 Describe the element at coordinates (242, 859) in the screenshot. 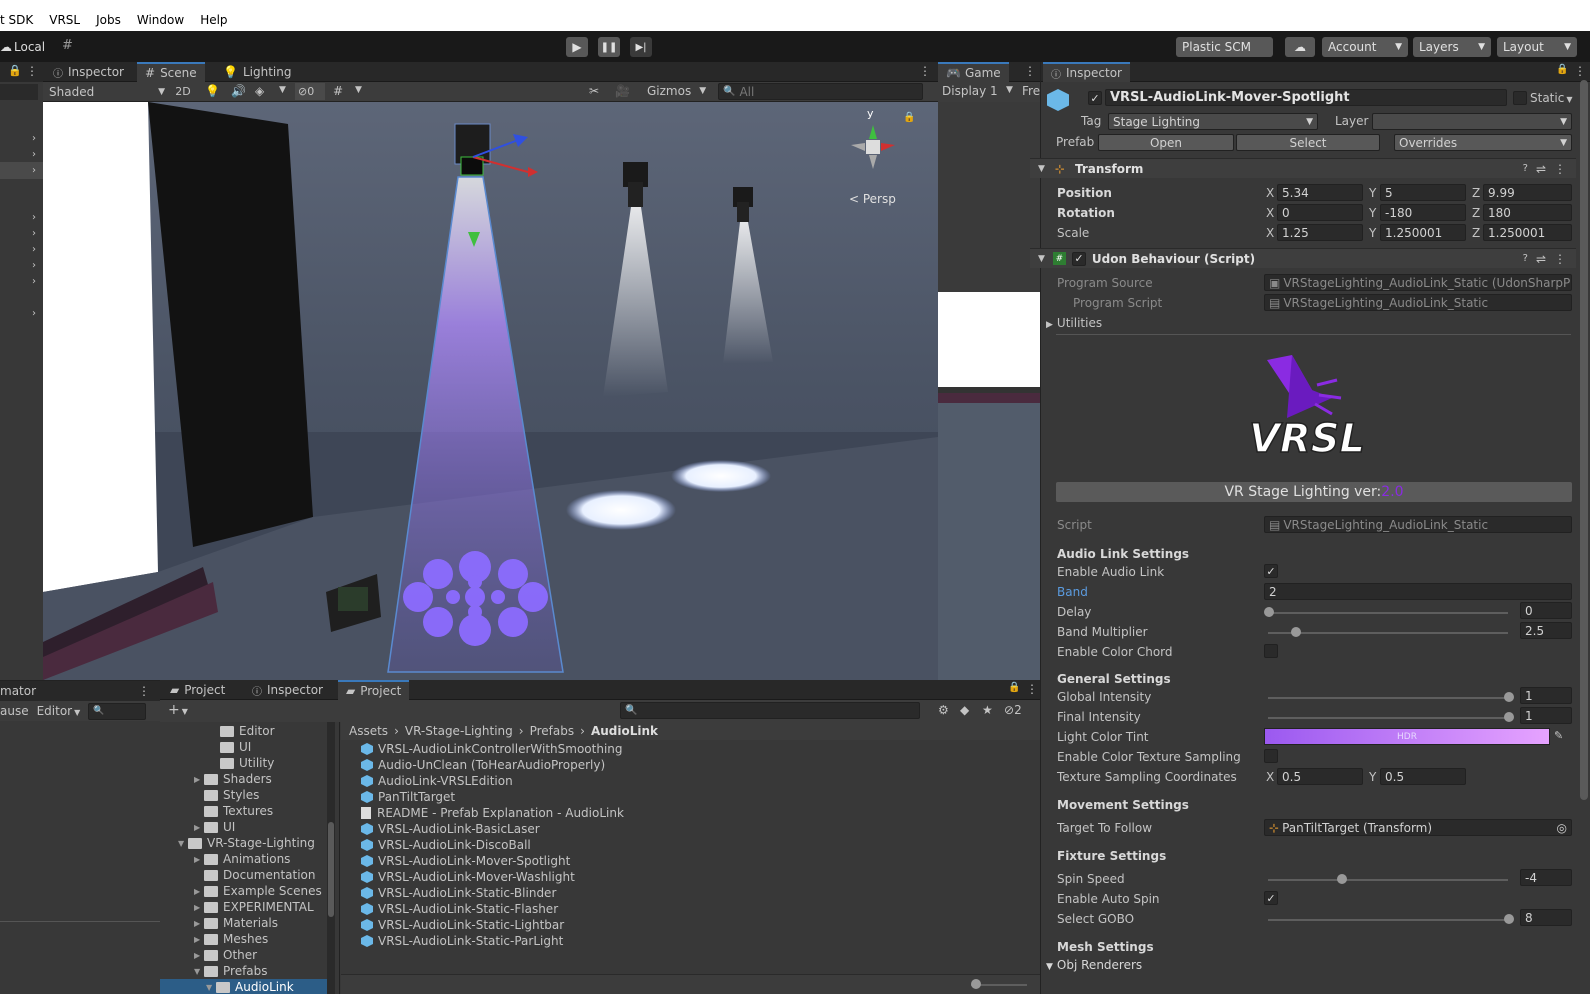

I see `tree-item: ▶ Animations` at that location.